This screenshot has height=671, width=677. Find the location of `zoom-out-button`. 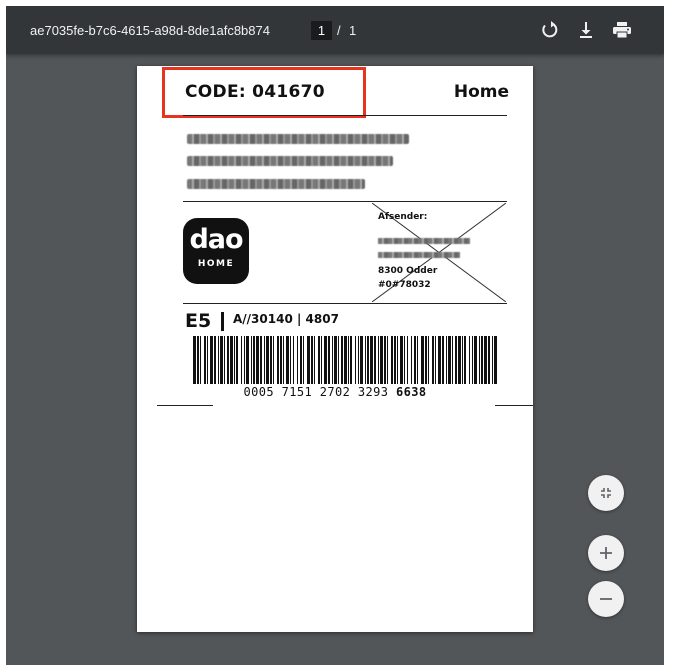

zoom-out-button is located at coordinates (606, 599).